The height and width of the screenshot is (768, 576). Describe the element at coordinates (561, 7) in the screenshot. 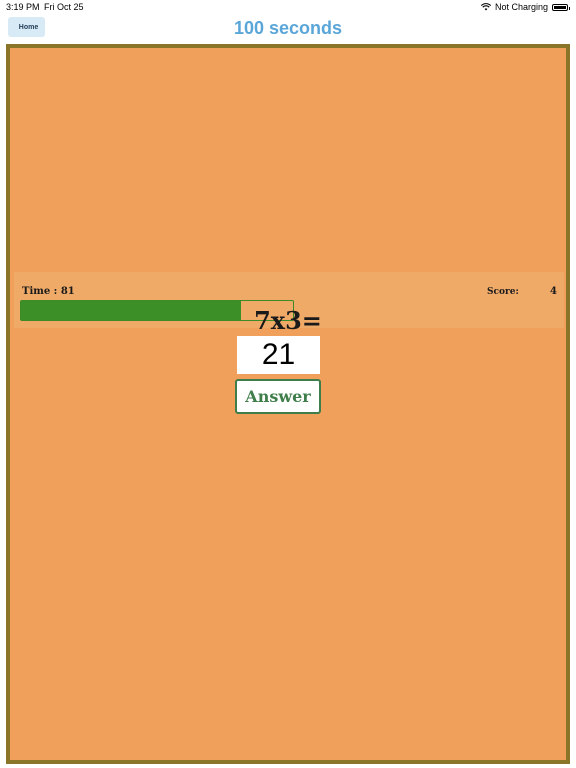

I see `battery-icon` at that location.